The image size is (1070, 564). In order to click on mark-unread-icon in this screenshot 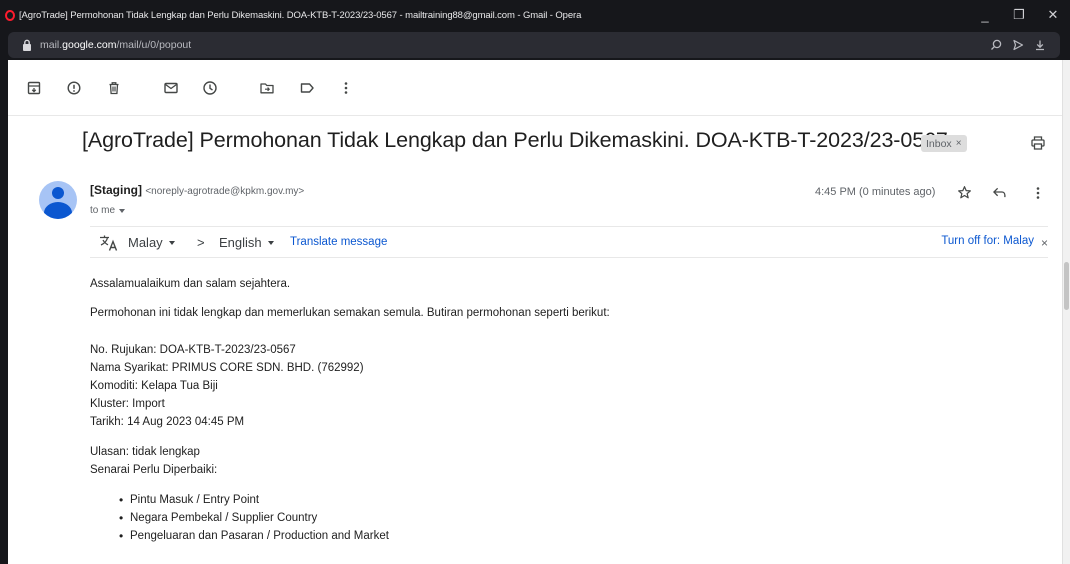, I will do `click(171, 88)`.